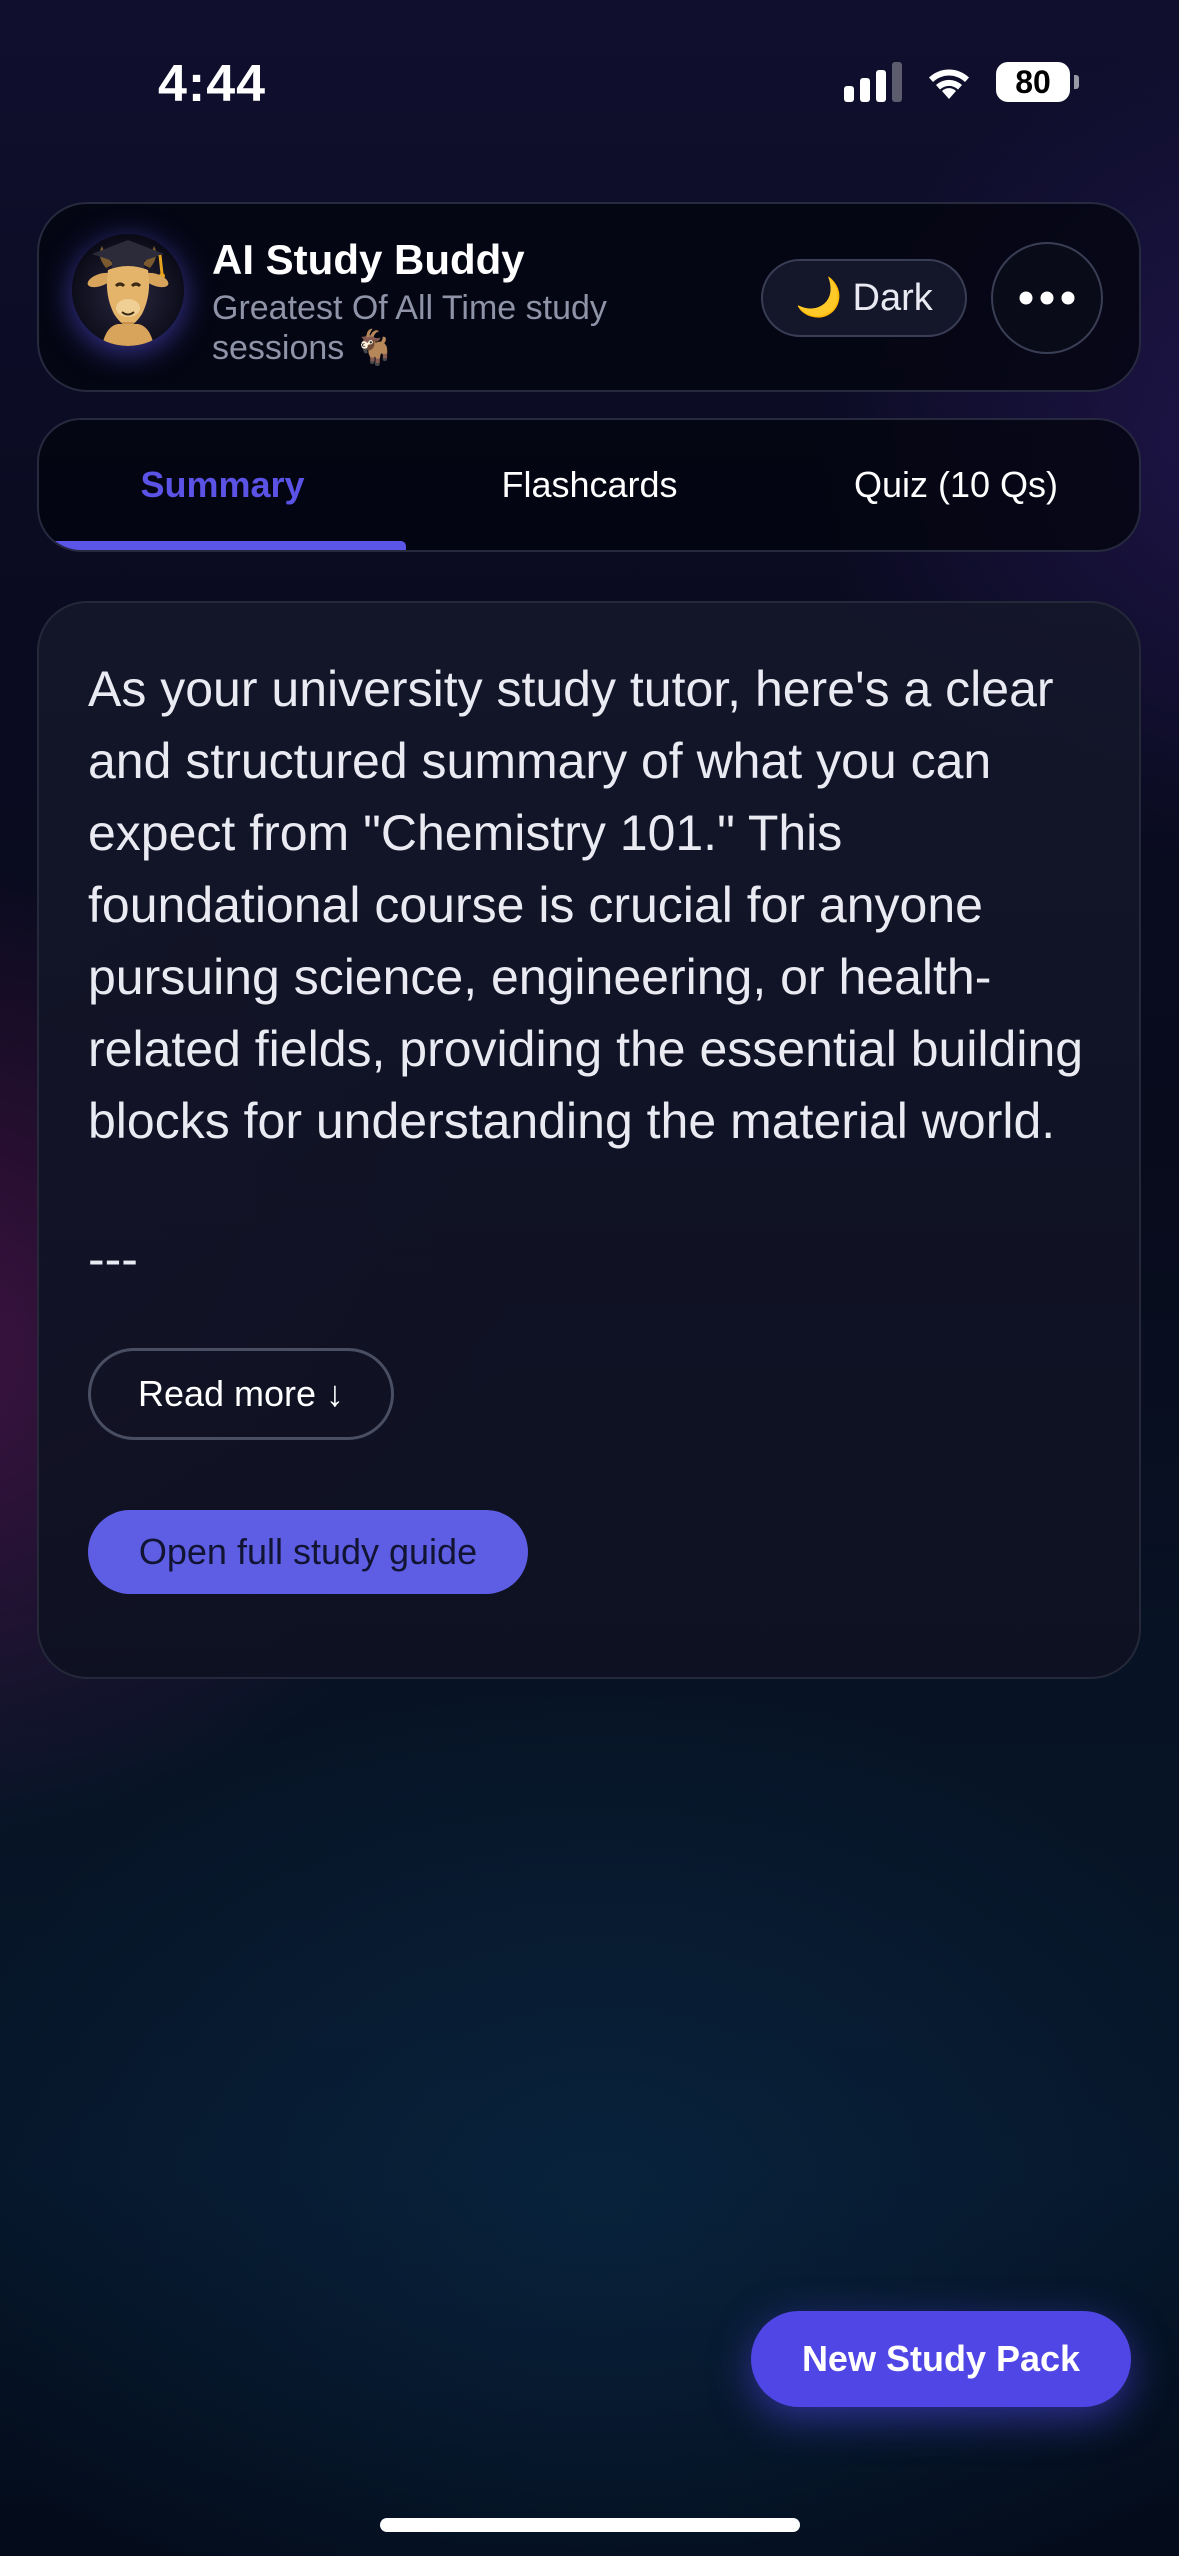 This screenshot has height=2556, width=1179. I want to click on goat-avatar-icon, so click(128, 290).